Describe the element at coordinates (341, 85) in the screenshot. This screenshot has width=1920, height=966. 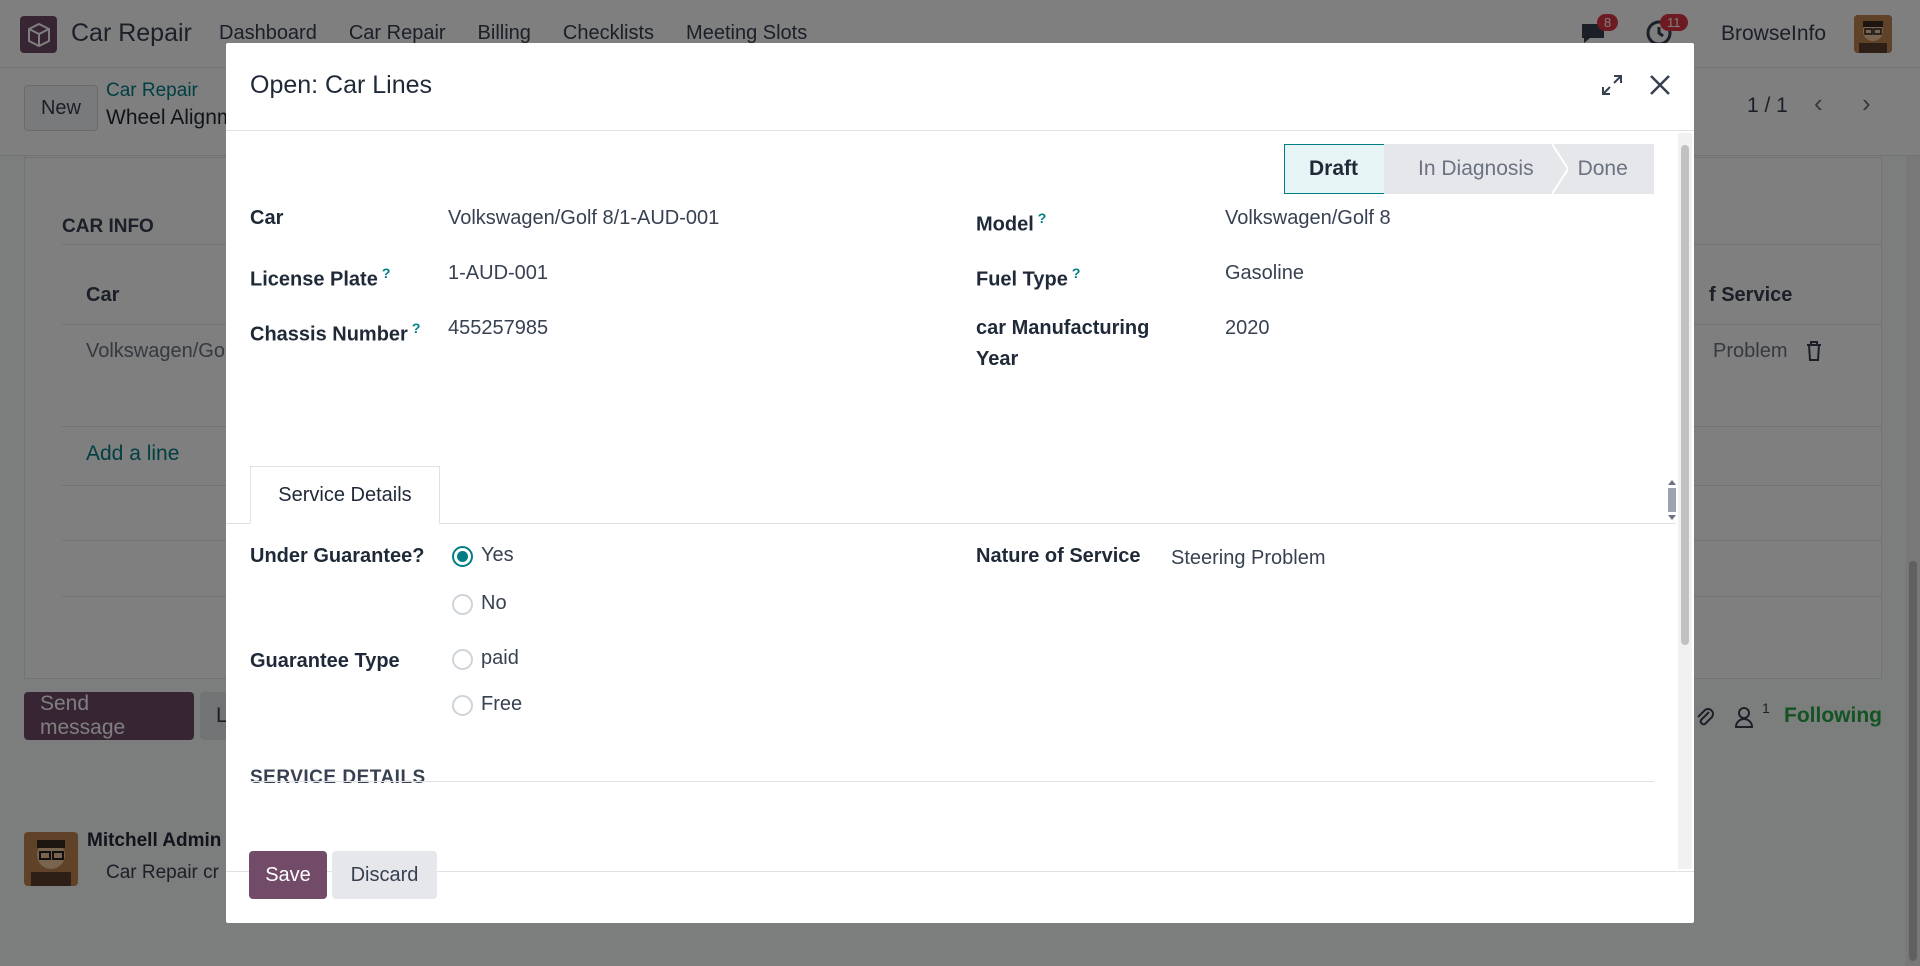
I see `dialog-title: Open: Car Lines` at that location.